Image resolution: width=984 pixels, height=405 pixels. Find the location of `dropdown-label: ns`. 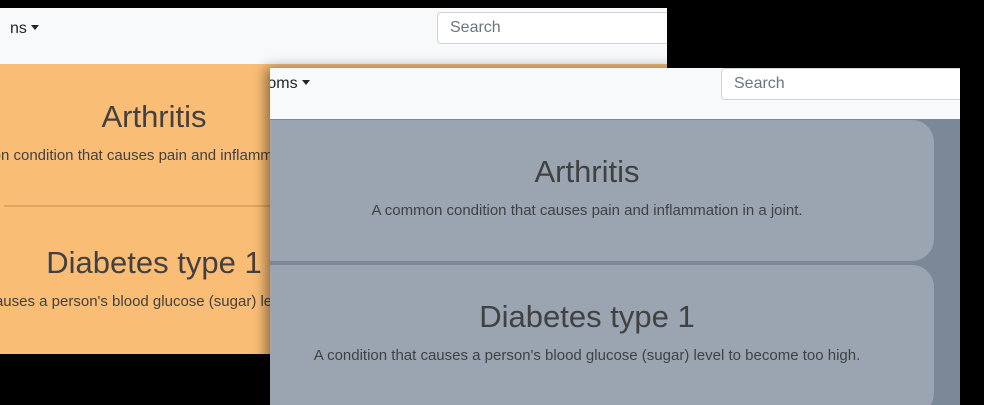

dropdown-label: ns is located at coordinates (18, 28).